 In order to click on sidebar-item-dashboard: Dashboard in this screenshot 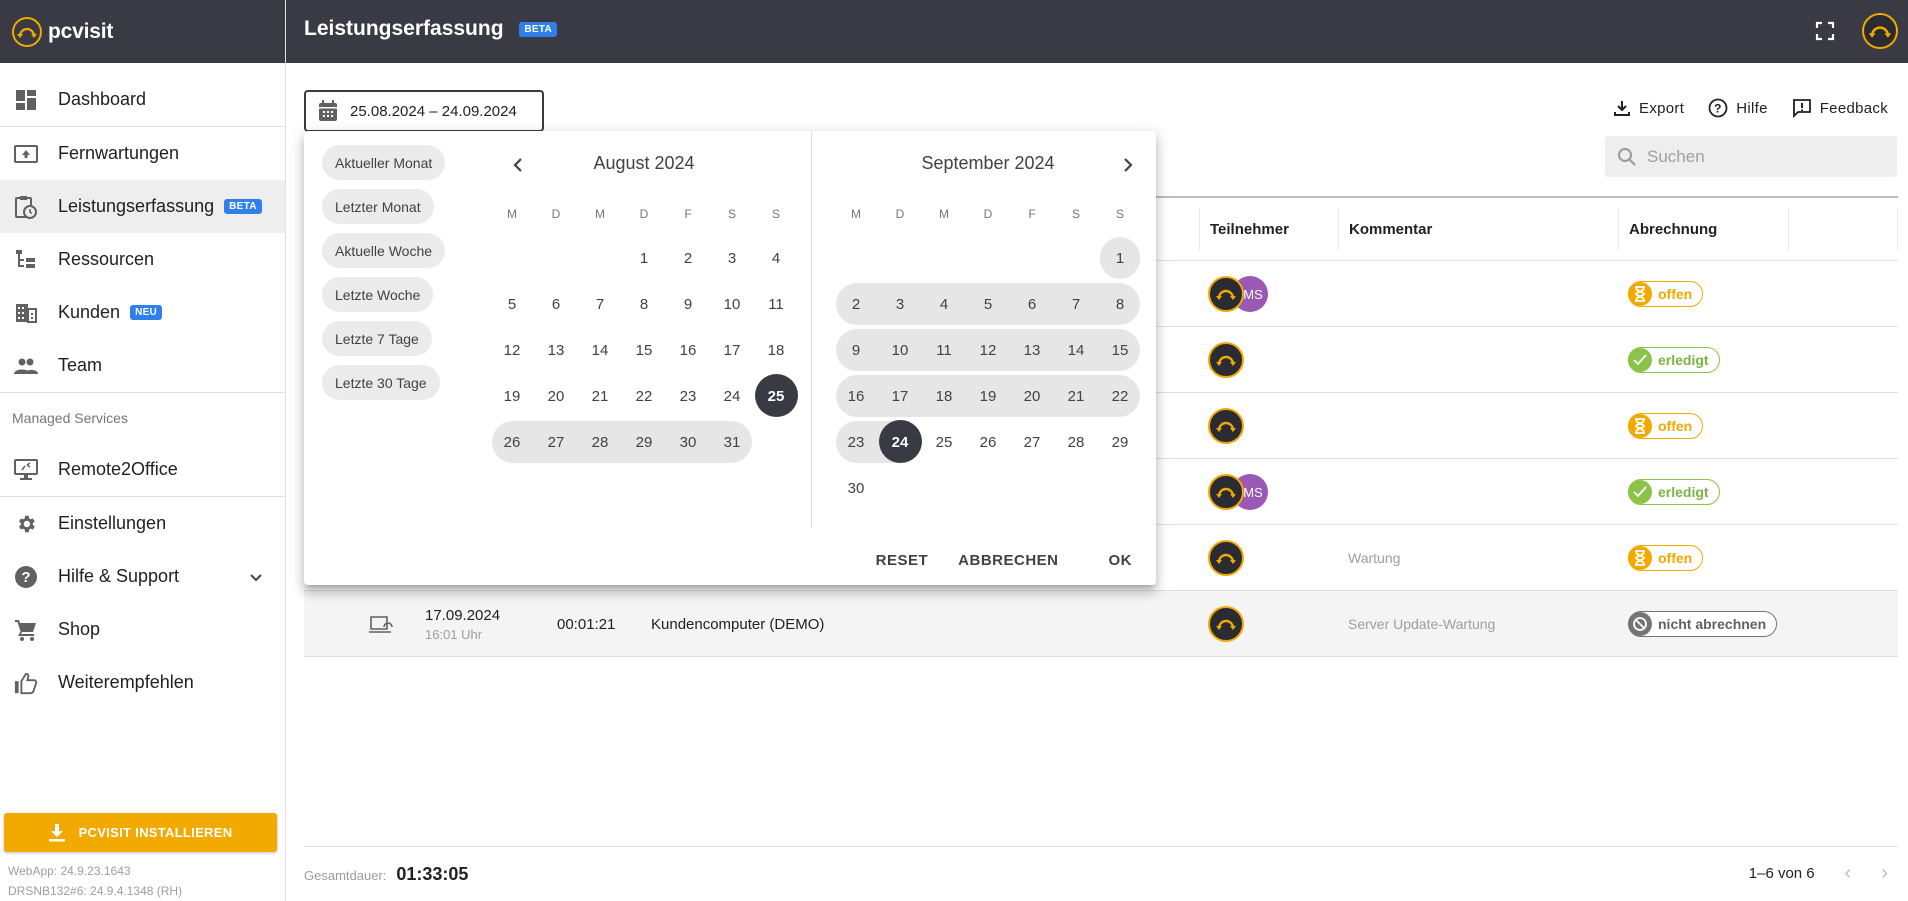, I will do `click(142, 99)`.